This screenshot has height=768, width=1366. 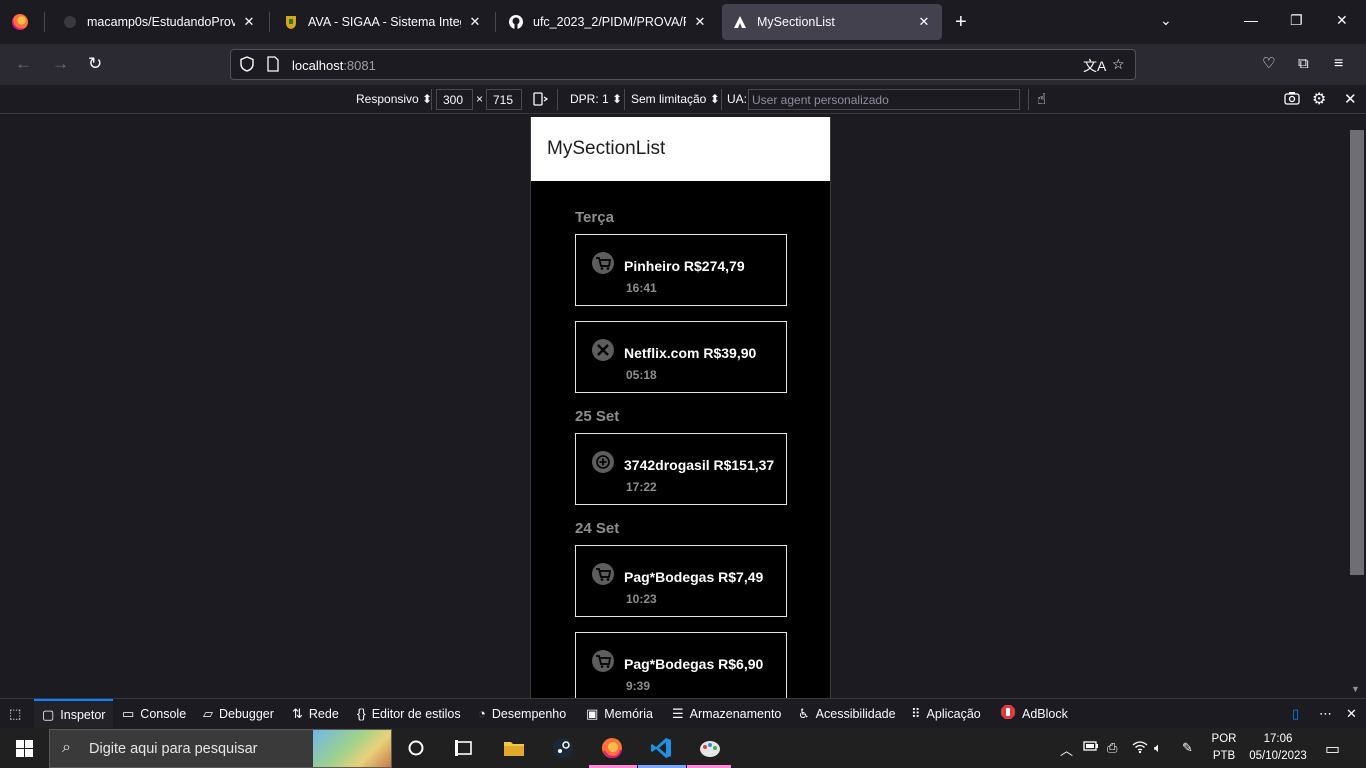 I want to click on scroll-down-arrow-icon: ▼, so click(x=1355, y=689).